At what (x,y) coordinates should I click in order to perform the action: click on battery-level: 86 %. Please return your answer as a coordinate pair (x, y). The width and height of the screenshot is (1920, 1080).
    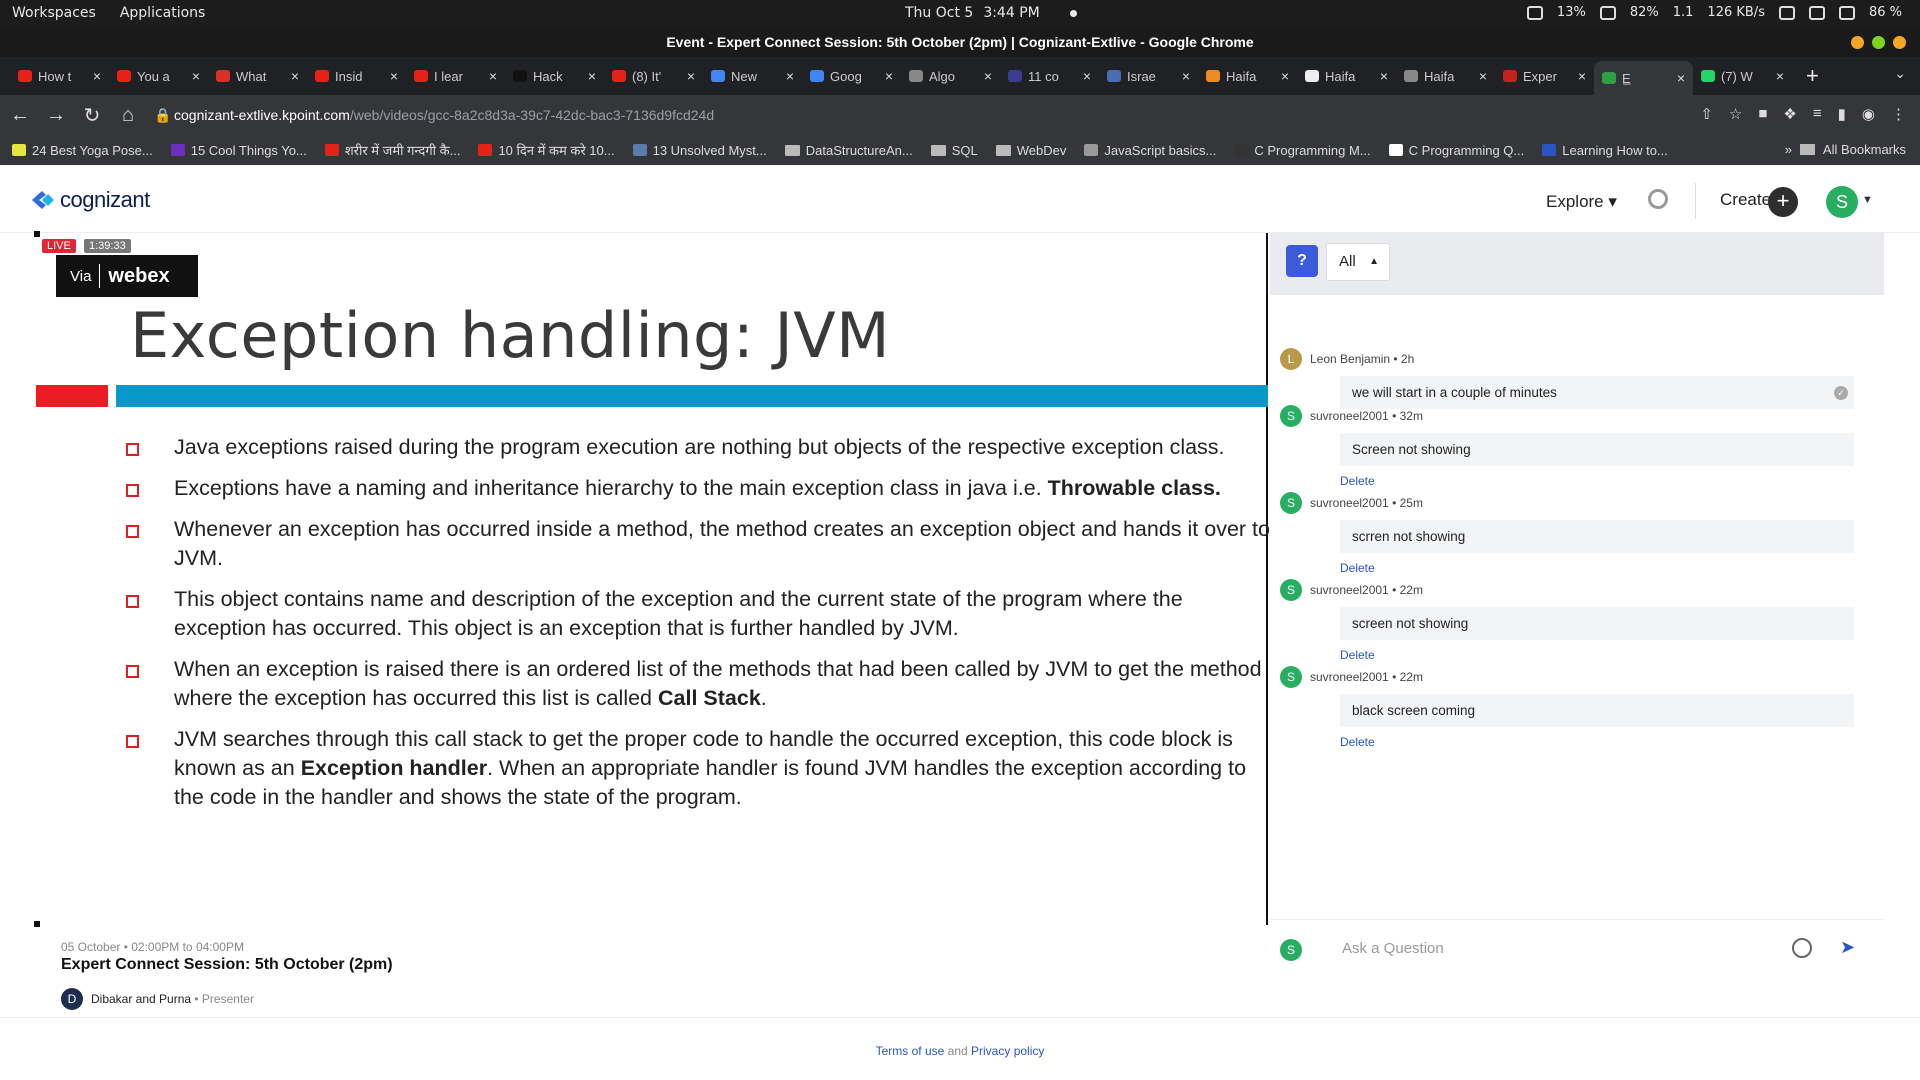
    Looking at the image, I should click on (1885, 12).